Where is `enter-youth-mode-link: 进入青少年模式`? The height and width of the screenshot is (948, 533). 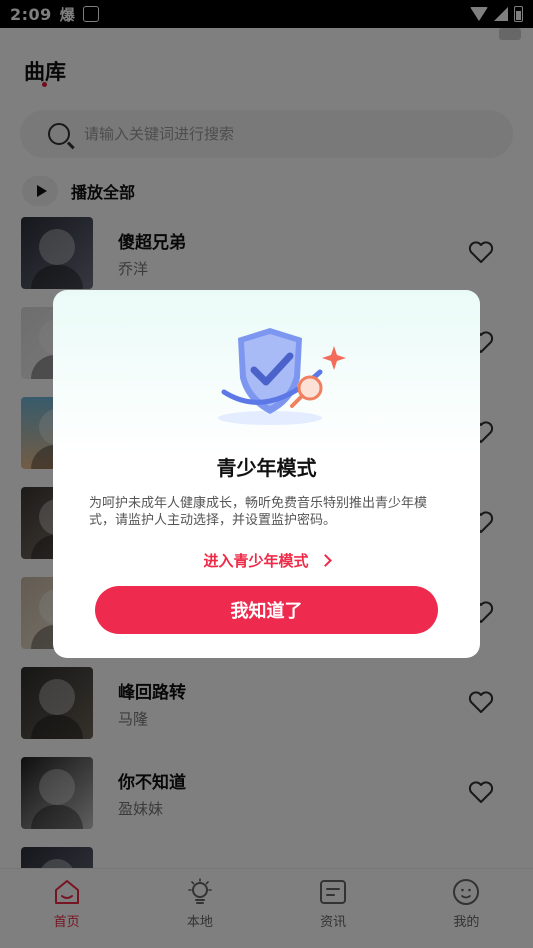
enter-youth-mode-link: 进入青少年模式 is located at coordinates (266, 560).